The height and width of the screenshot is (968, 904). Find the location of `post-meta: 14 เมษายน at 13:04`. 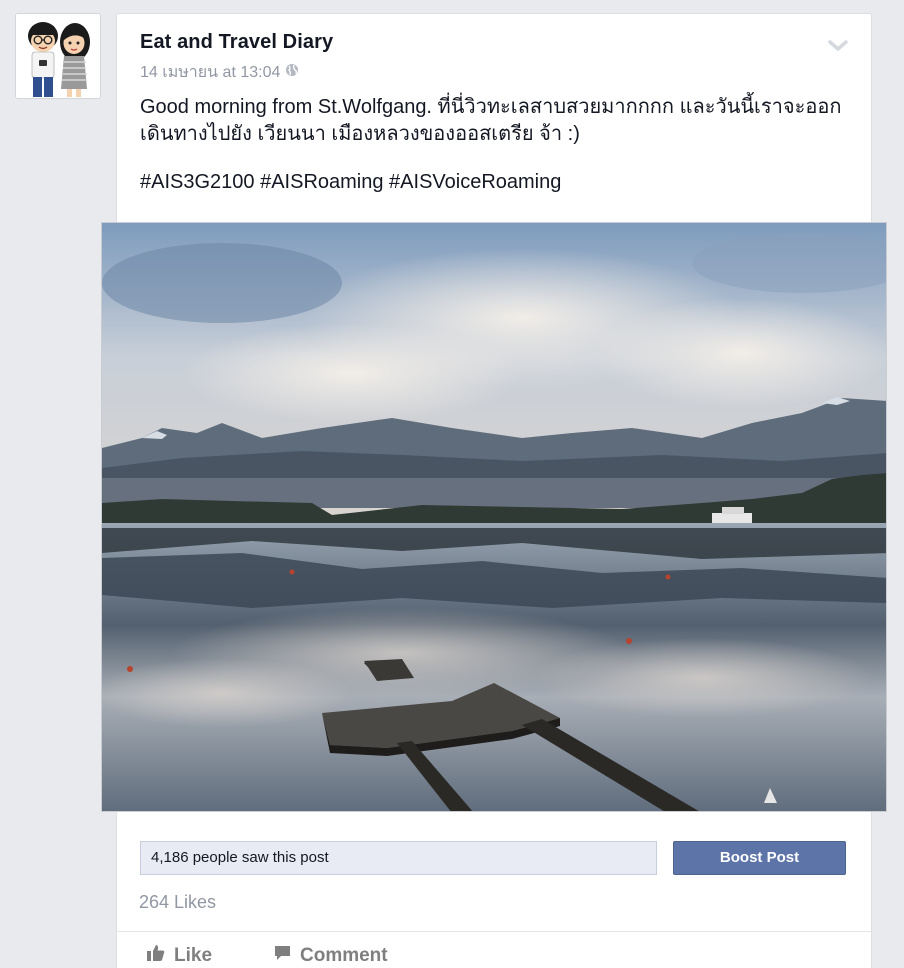

post-meta: 14 เมษายน at 13:04 is located at coordinates (219, 72).